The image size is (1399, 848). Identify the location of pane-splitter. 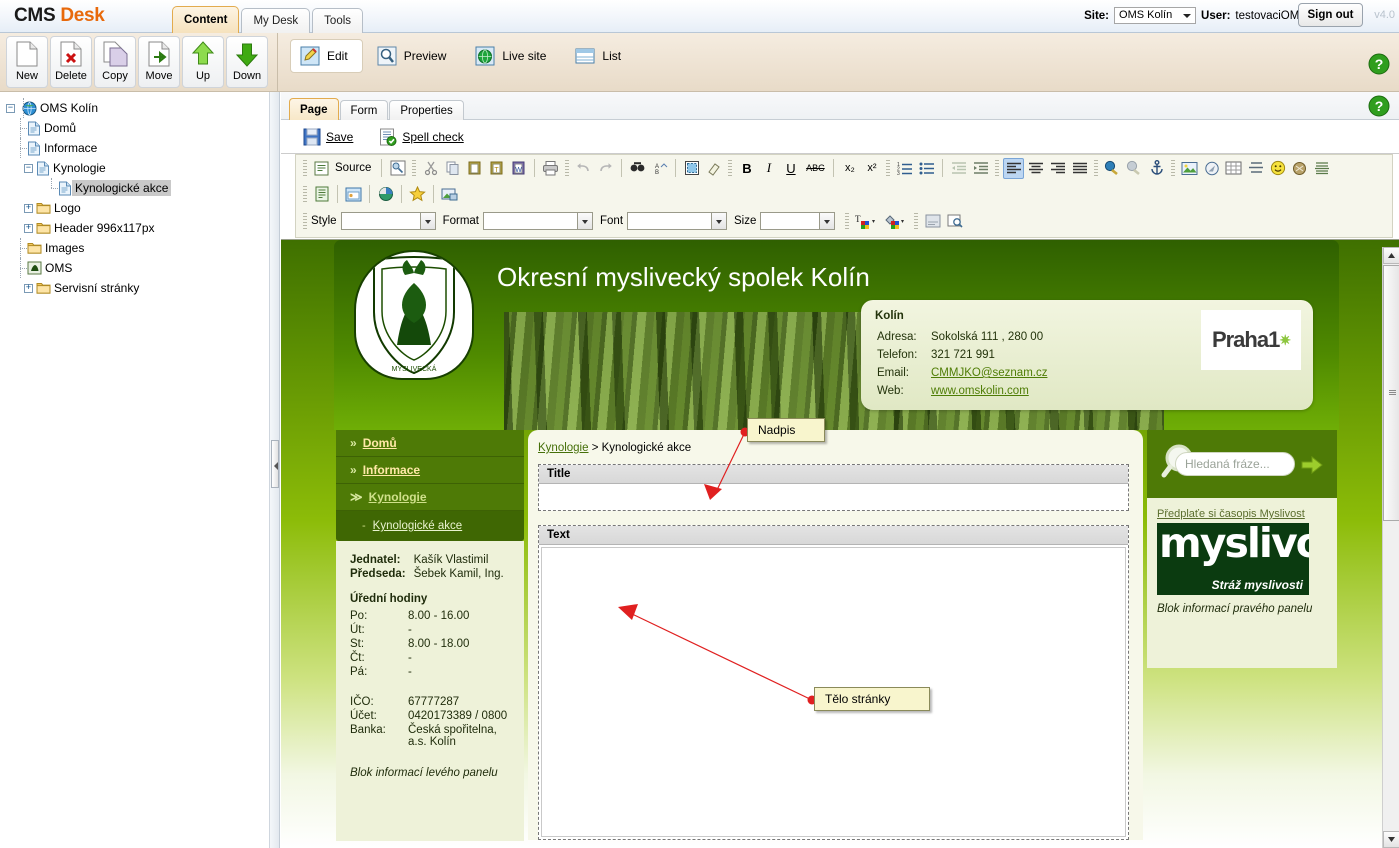
(275, 470).